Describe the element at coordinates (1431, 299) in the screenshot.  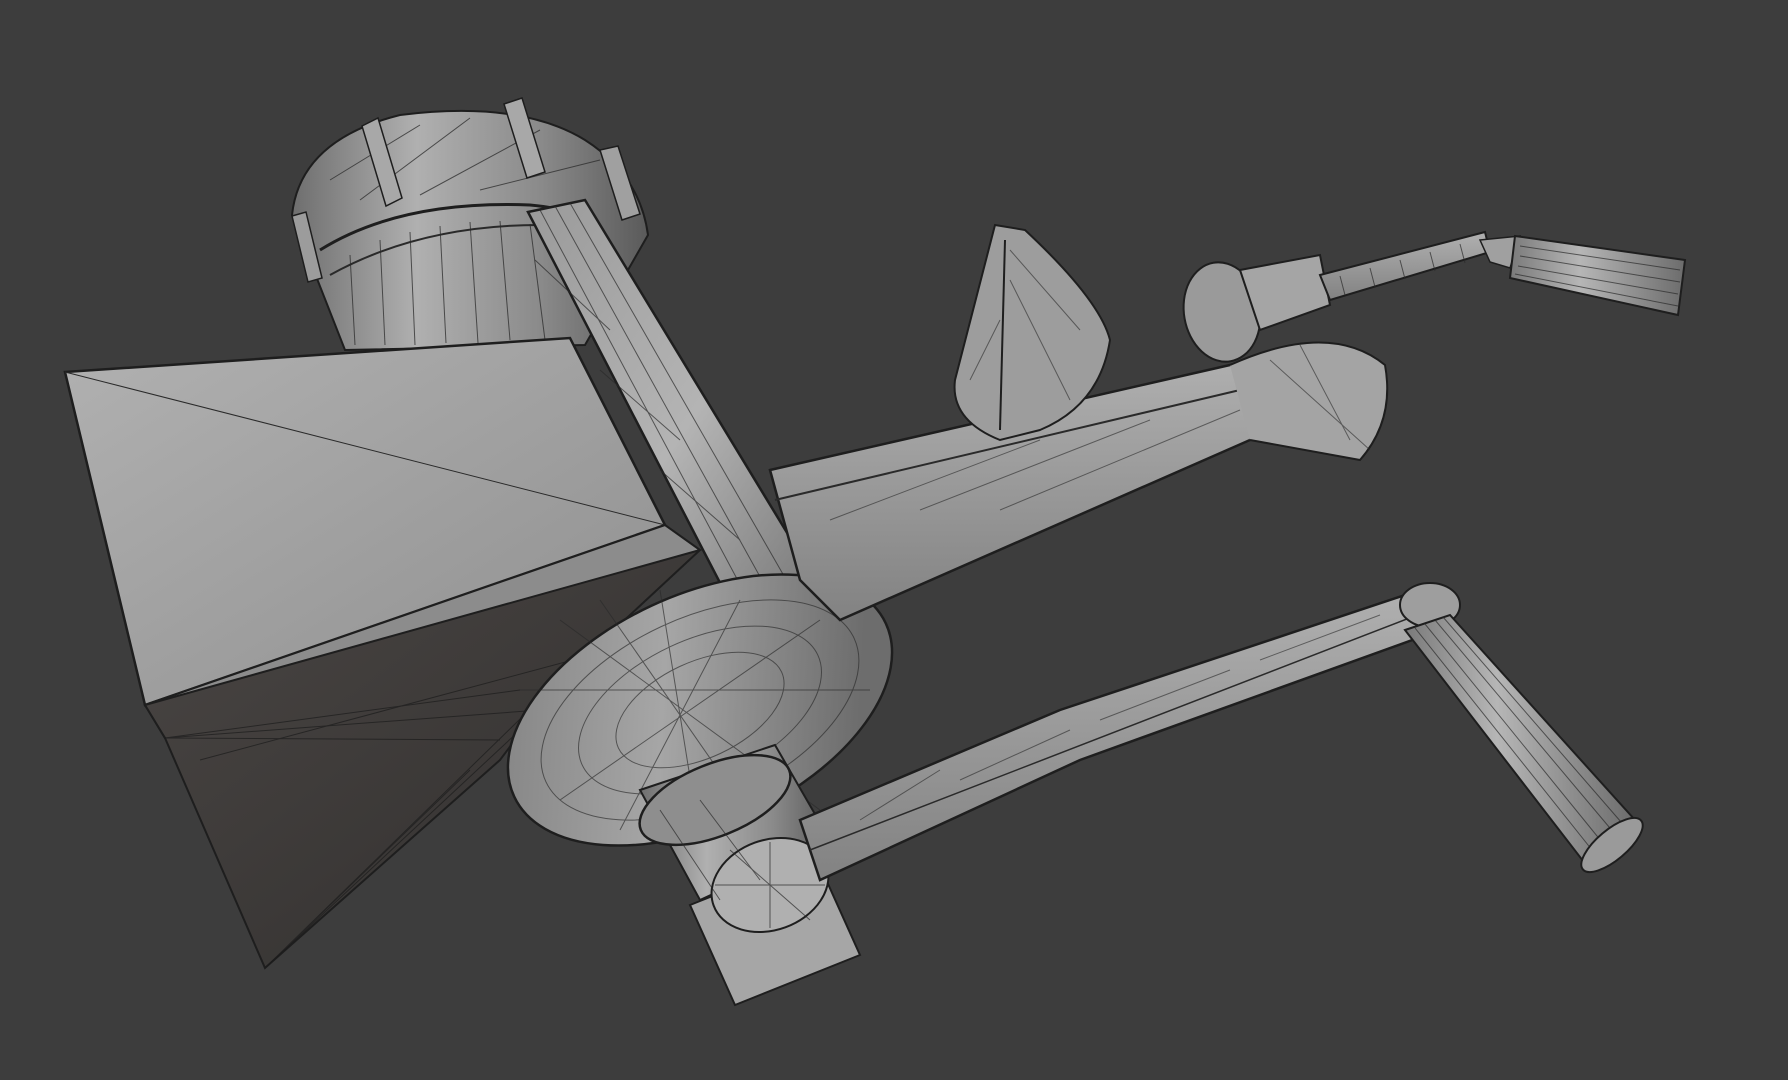
I see `top-crank` at that location.